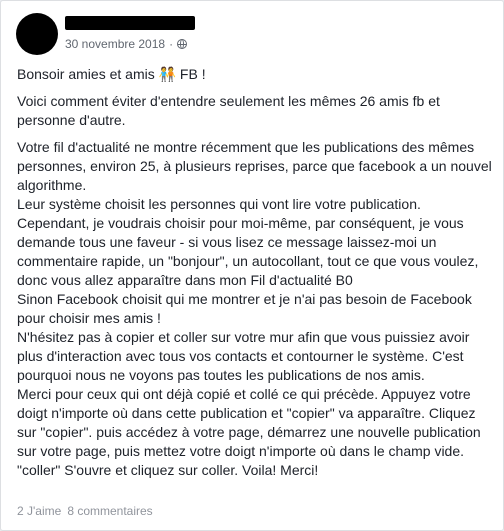 Image resolution: width=504 pixels, height=531 pixels. What do you see at coordinates (130, 23) in the screenshot?
I see `author-name-redacted` at bounding box center [130, 23].